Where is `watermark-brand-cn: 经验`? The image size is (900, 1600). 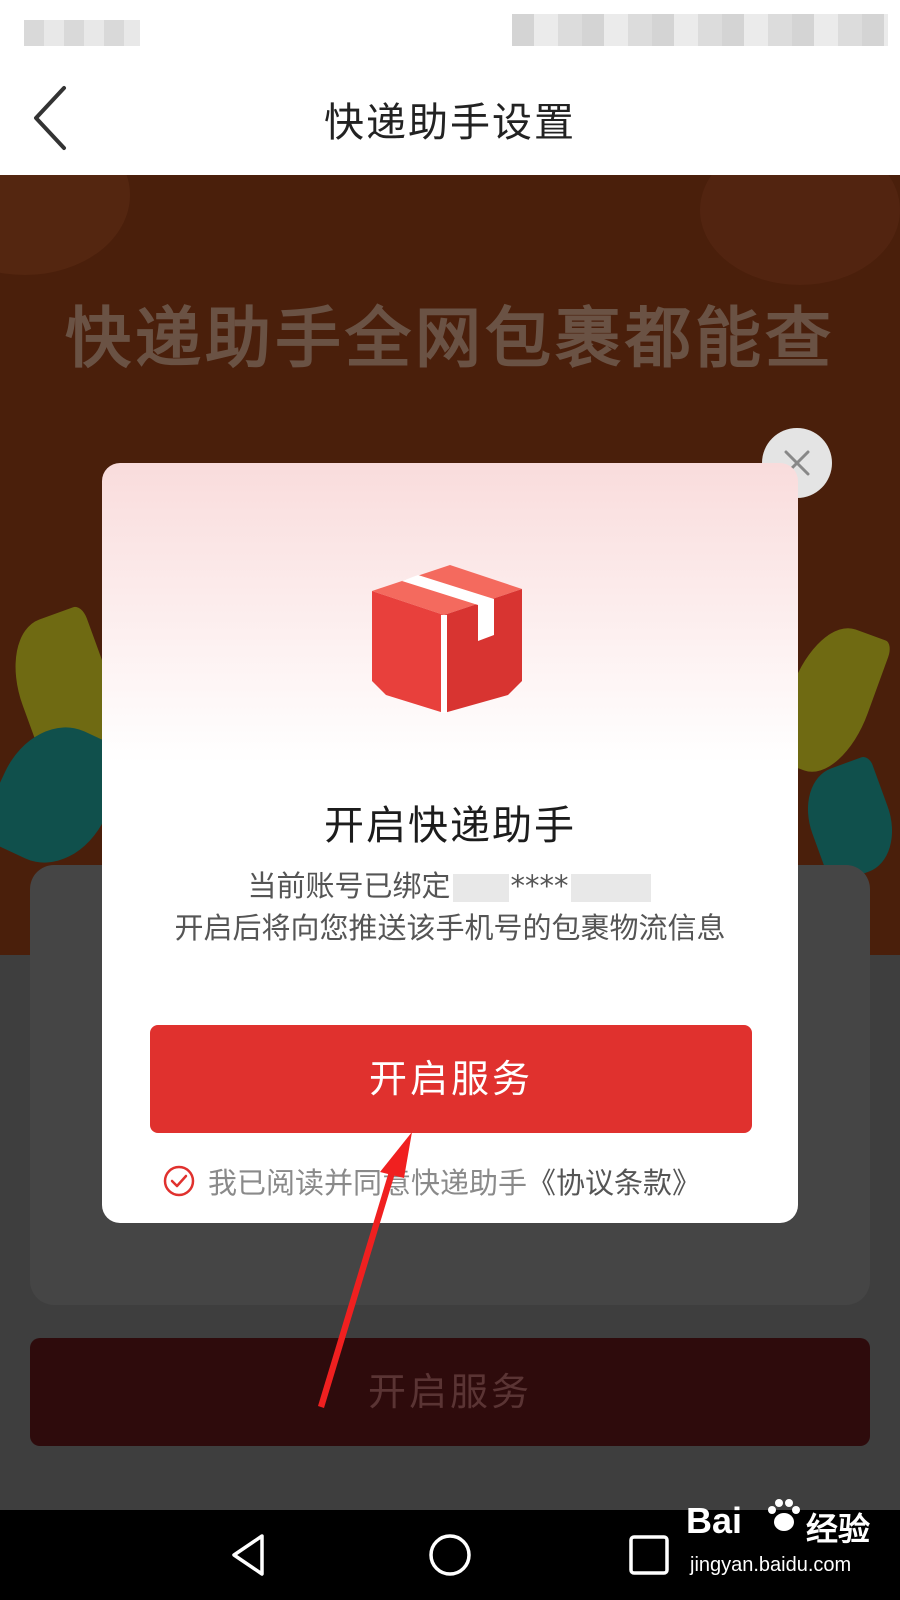 watermark-brand-cn: 经验 is located at coordinates (838, 1529).